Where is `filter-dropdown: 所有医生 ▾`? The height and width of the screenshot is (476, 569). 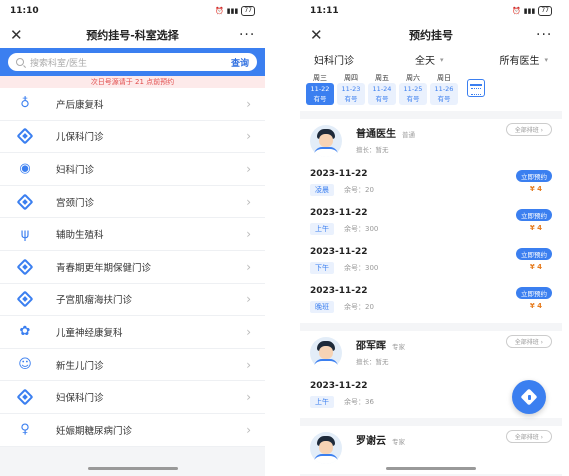 filter-dropdown: 所有医生 ▾ is located at coordinates (523, 60).